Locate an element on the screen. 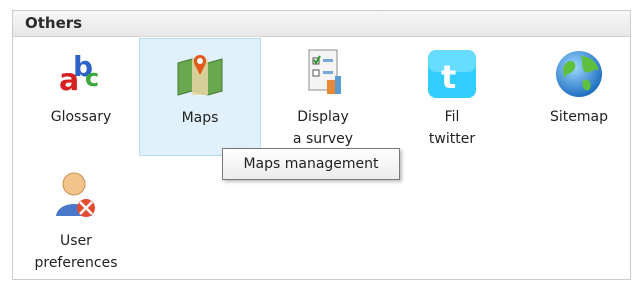 The width and height of the screenshot is (643, 287). maps-item: Maps is located at coordinates (200, 97).